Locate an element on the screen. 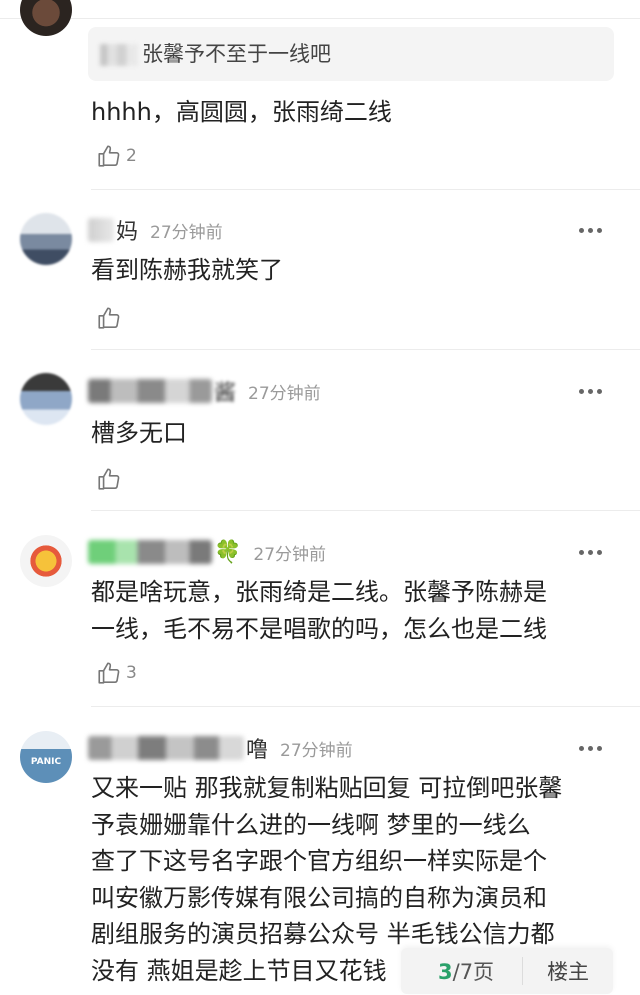 The height and width of the screenshot is (995, 640). comment-text: 槽多无口 is located at coordinates (139, 433).